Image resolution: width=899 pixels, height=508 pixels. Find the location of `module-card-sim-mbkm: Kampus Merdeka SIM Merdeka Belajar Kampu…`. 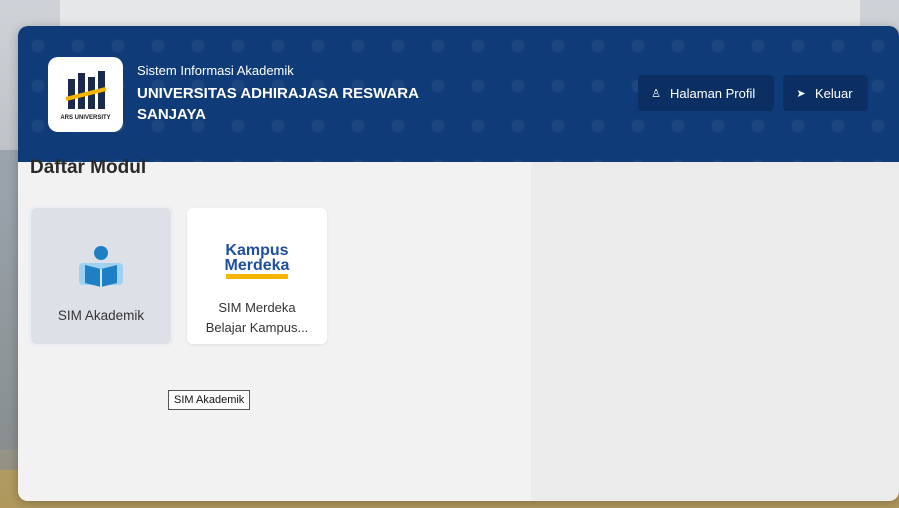

module-card-sim-mbkm: Kampus Merdeka SIM Merdeka Belajar Kampu… is located at coordinates (257, 276).